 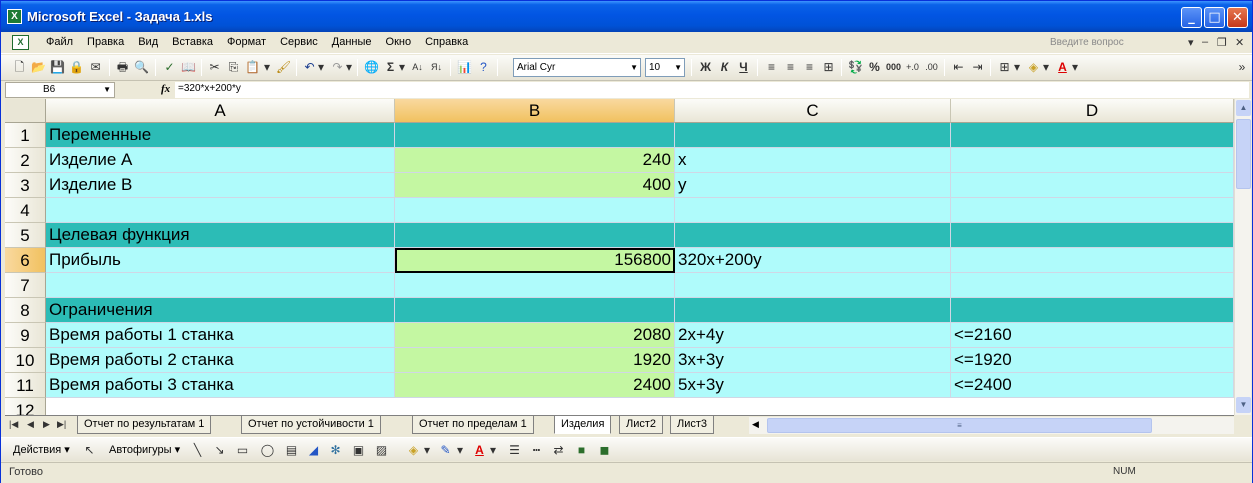 What do you see at coordinates (743, 67) in the screenshot?
I see `underline-button: Ч` at bounding box center [743, 67].